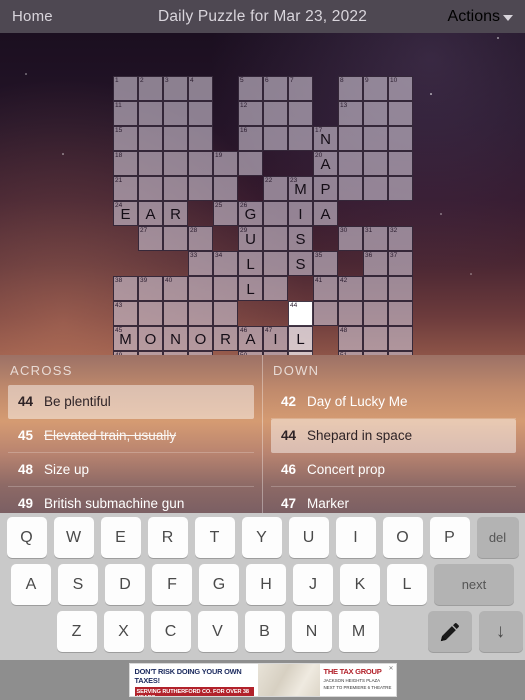 The image size is (525, 700). Describe the element at coordinates (125, 138) in the screenshot. I see `grid-cell: 15` at that location.